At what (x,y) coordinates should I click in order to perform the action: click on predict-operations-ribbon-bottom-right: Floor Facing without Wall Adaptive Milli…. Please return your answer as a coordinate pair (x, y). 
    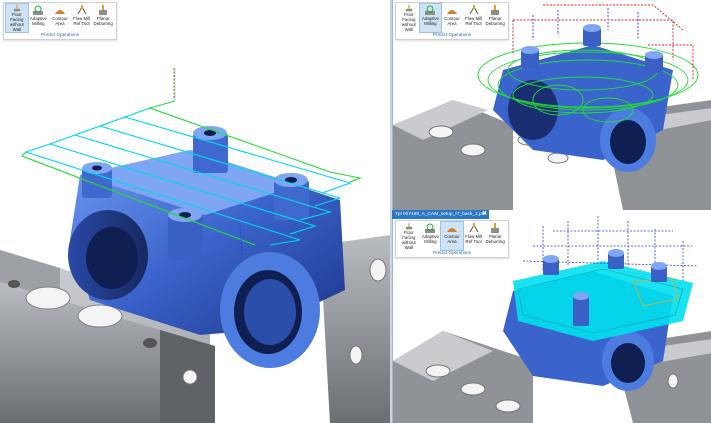
    Looking at the image, I should click on (452, 239).